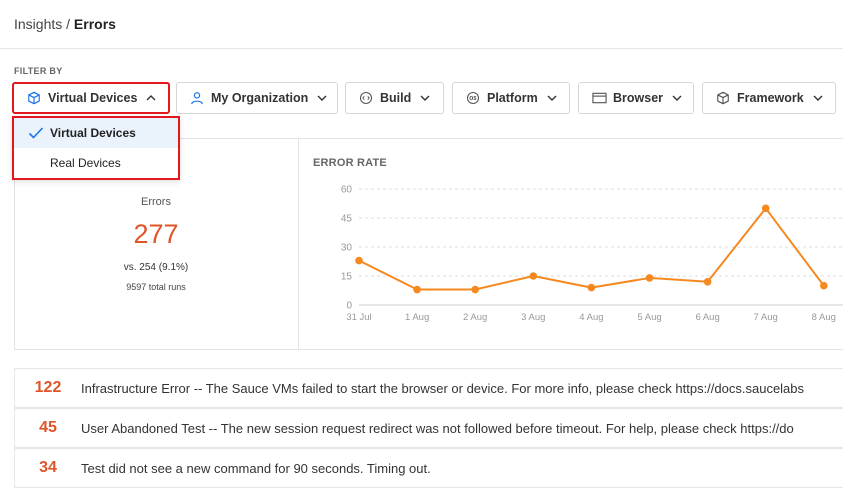  I want to click on x-tick-label: 5 Aug, so click(649, 317).